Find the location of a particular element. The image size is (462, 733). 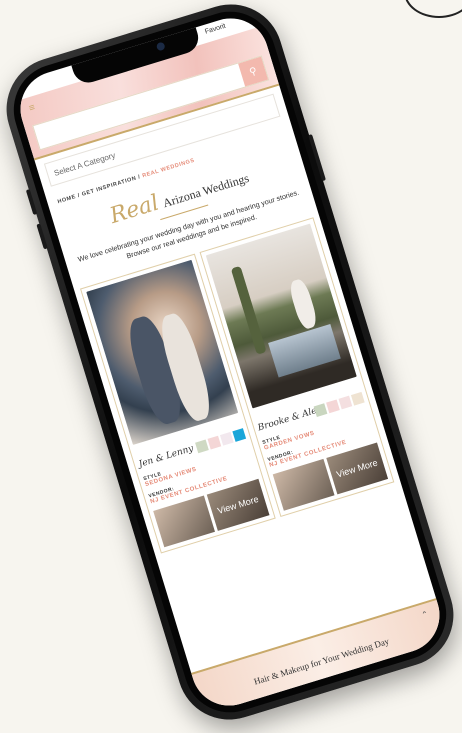

couple-figure is located at coordinates (302, 304).